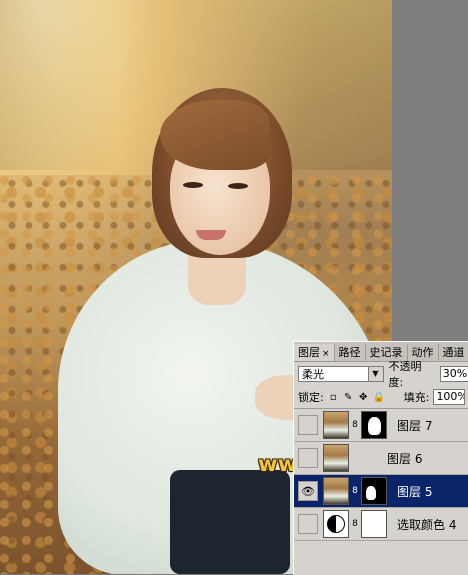  I want to click on adjustment-icon, so click(336, 524).